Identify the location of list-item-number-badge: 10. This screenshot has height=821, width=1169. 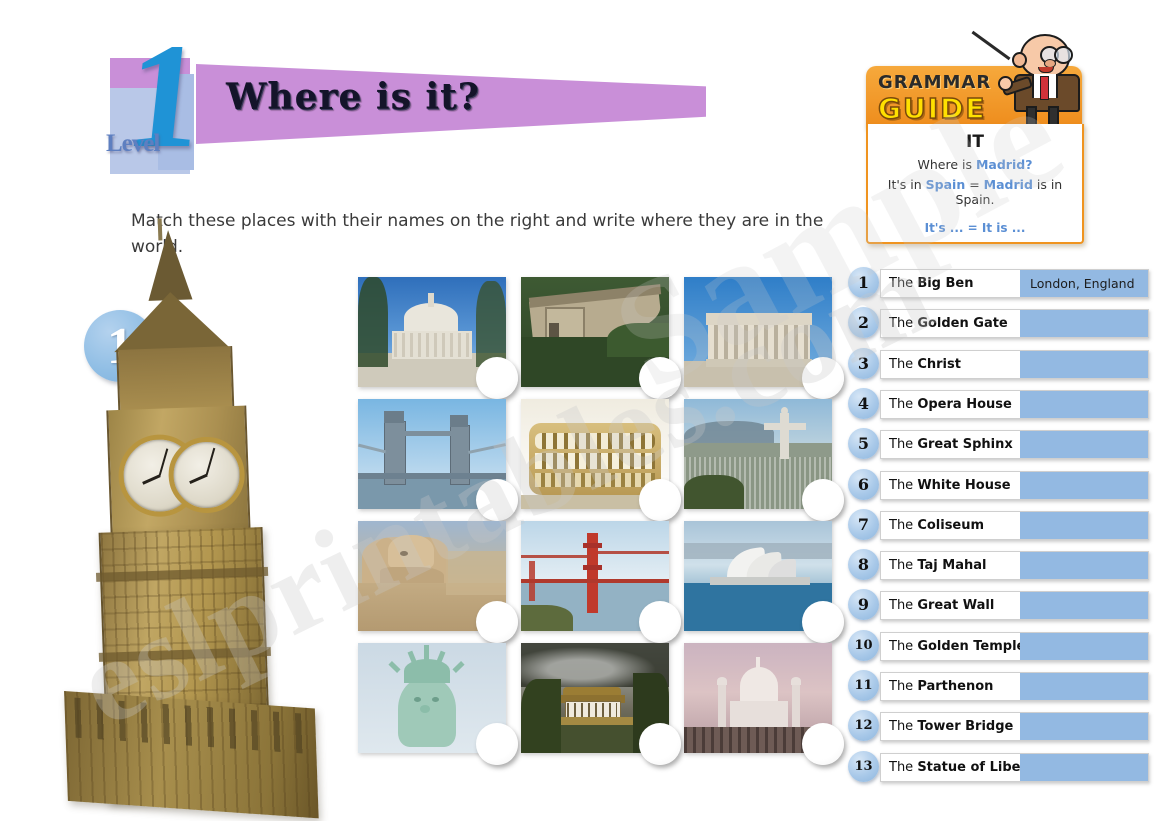
(863, 645).